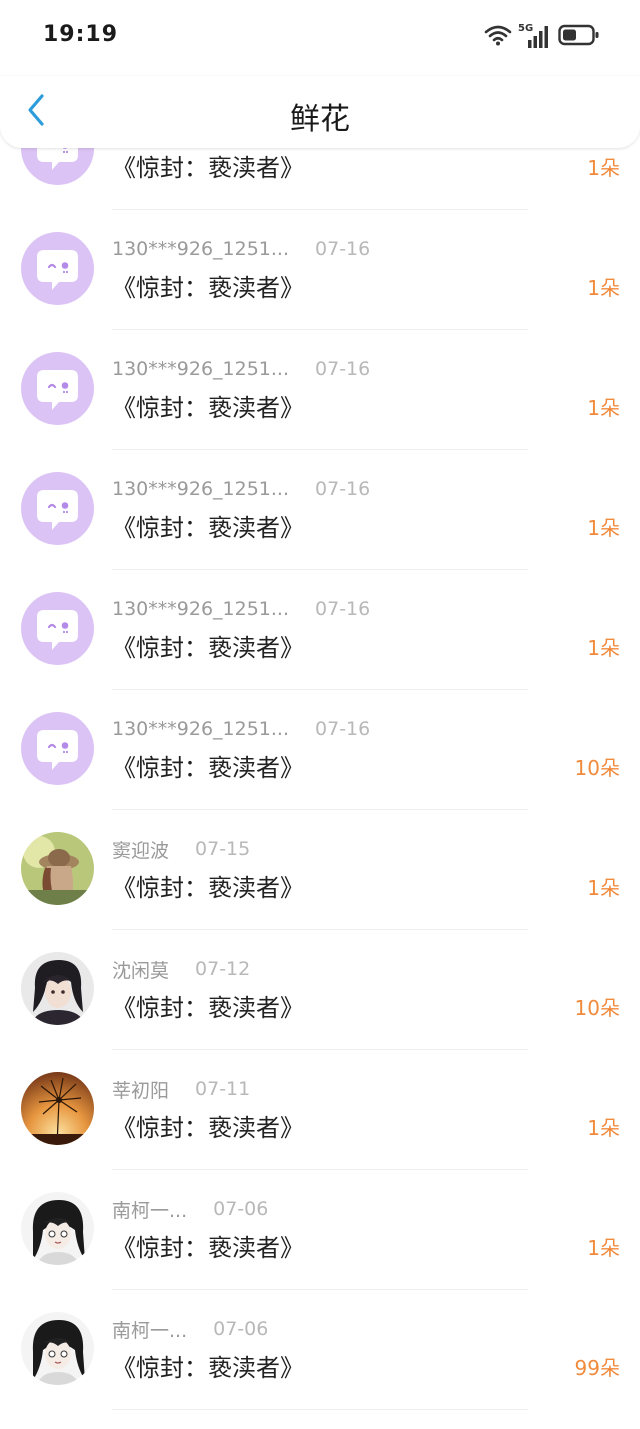 This screenshot has height=1429, width=640. Describe the element at coordinates (81, 34) in the screenshot. I see `status-time: 19:19` at that location.